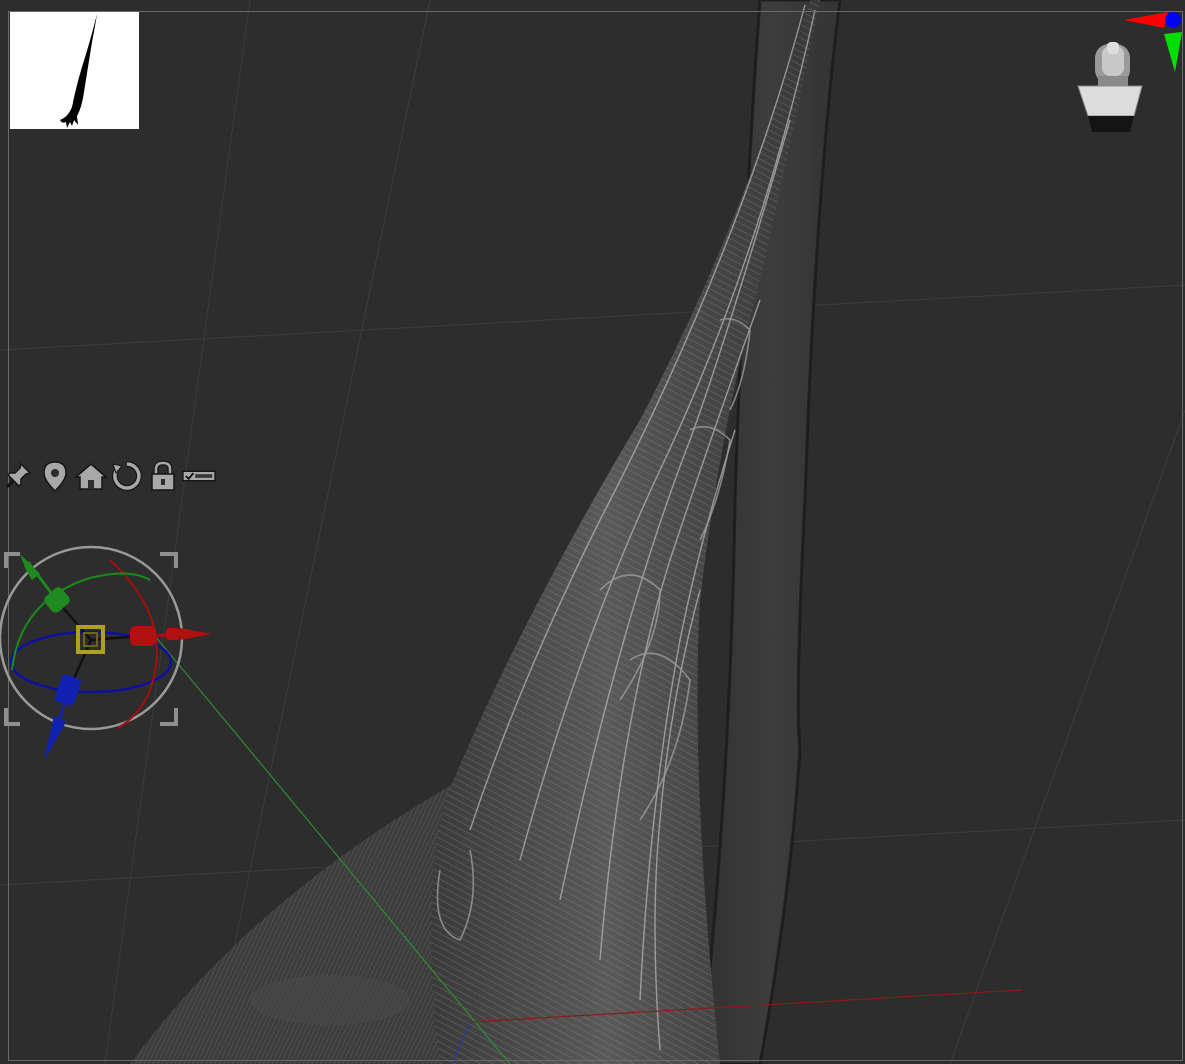 The height and width of the screenshot is (1064, 1185). I want to click on z-axis-dot, so click(1173, 20).